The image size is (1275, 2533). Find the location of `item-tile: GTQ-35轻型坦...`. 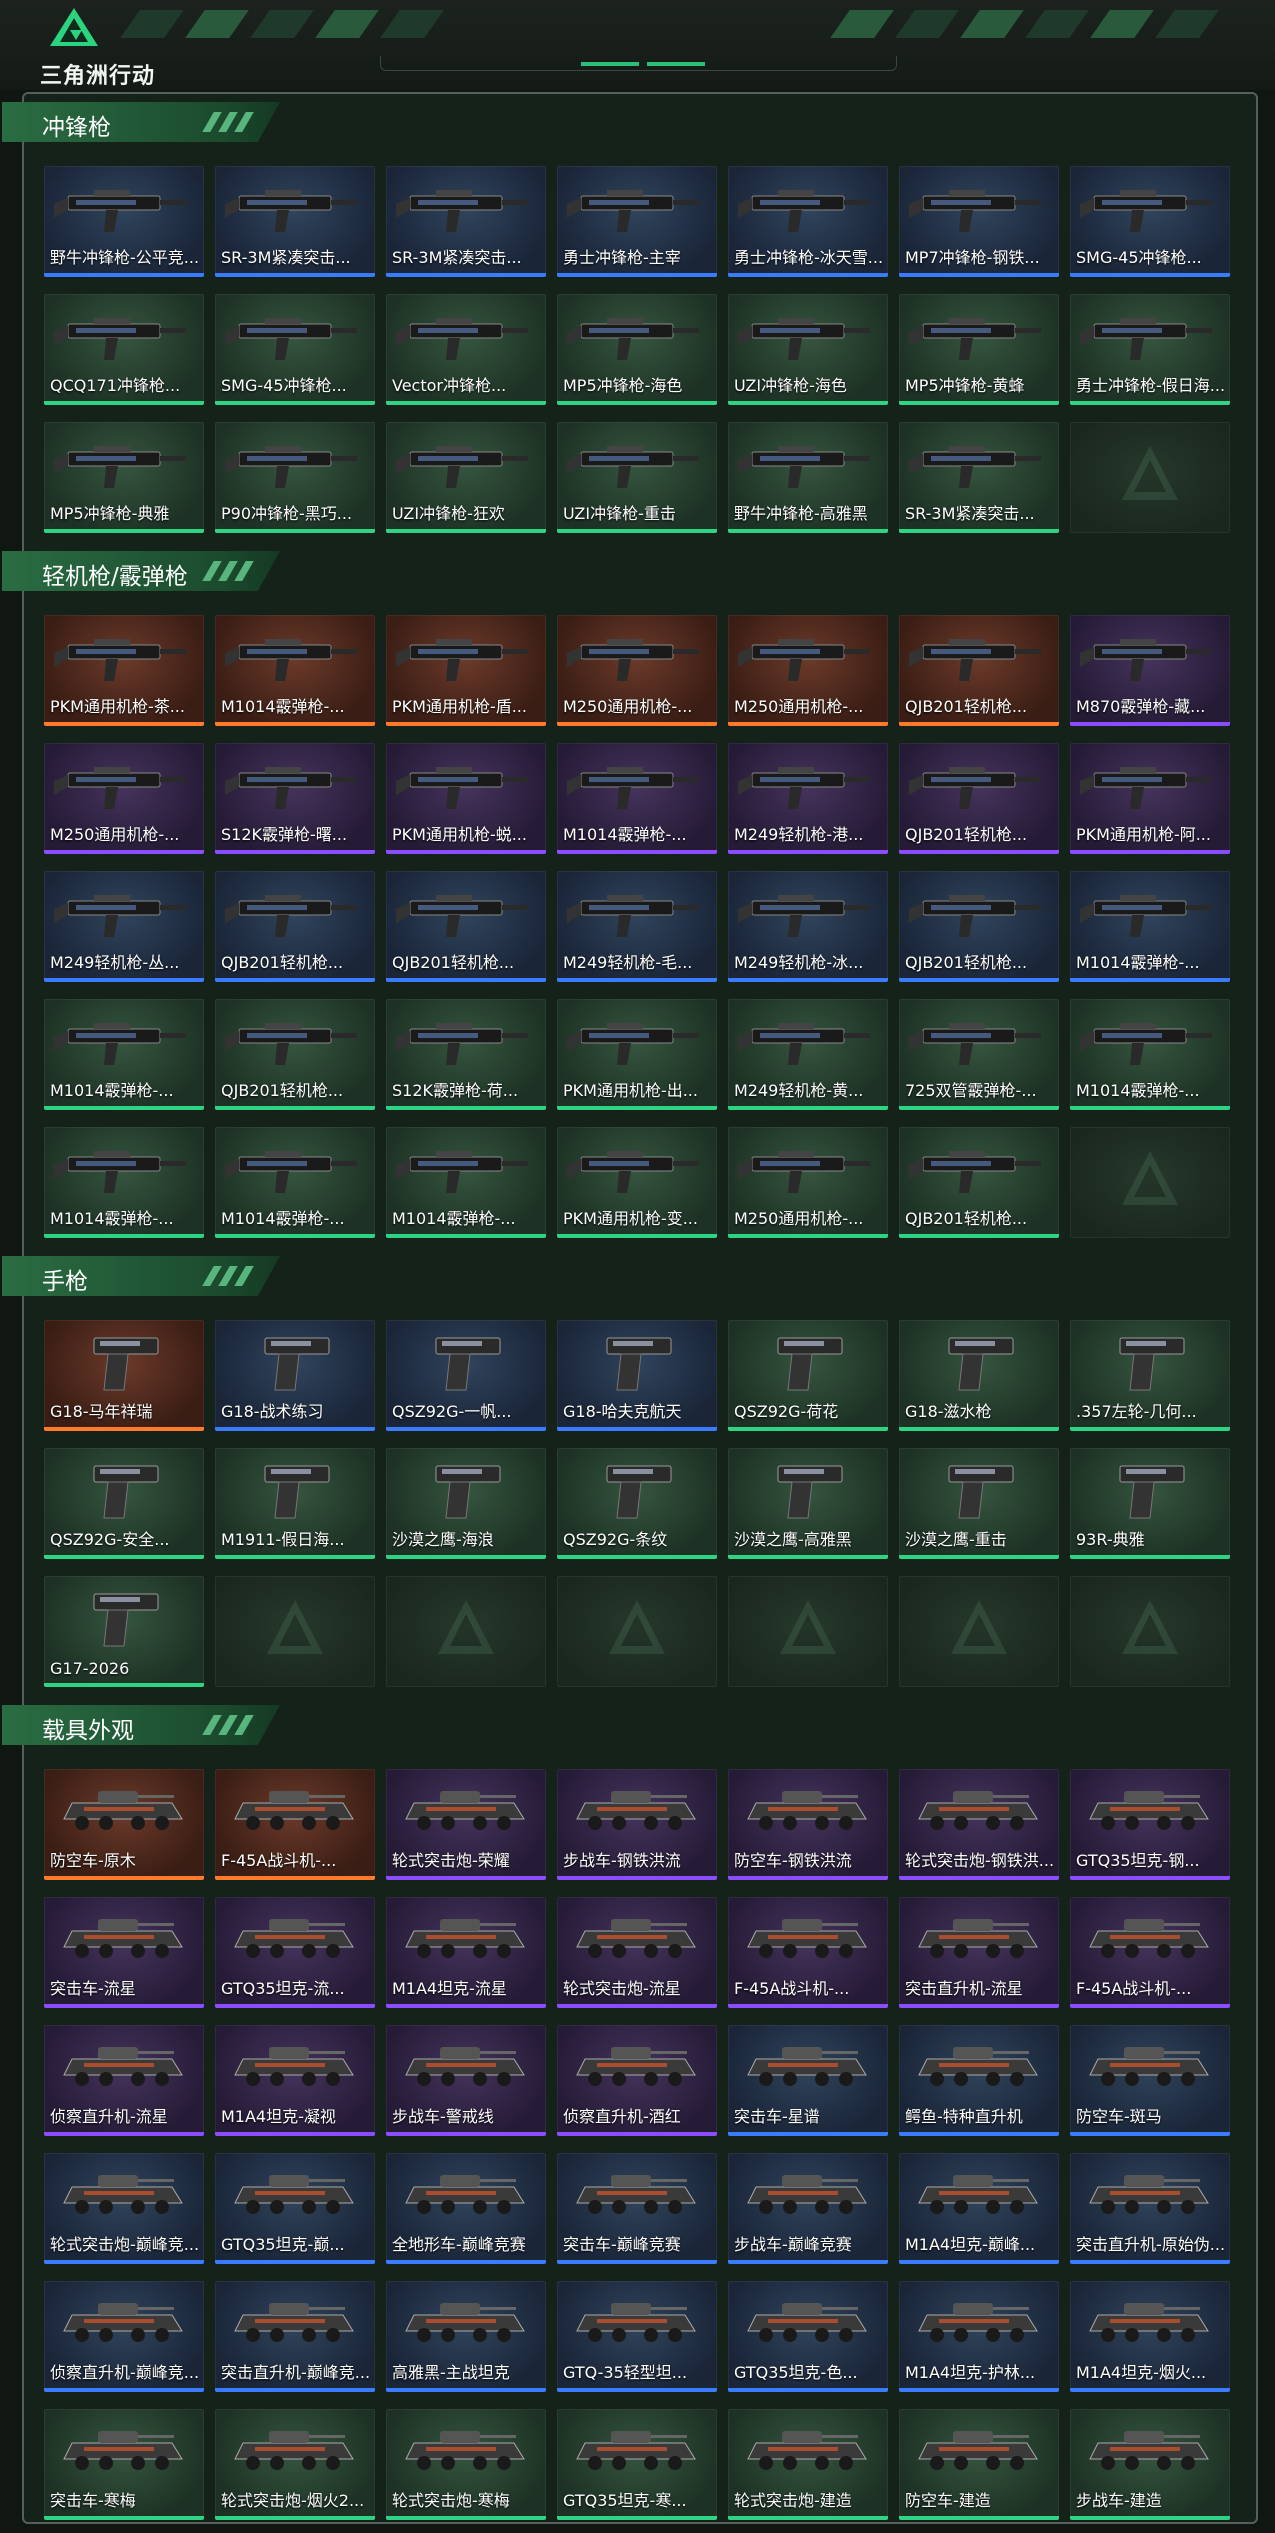

item-tile: GTQ-35轻型坦... is located at coordinates (637, 2336).